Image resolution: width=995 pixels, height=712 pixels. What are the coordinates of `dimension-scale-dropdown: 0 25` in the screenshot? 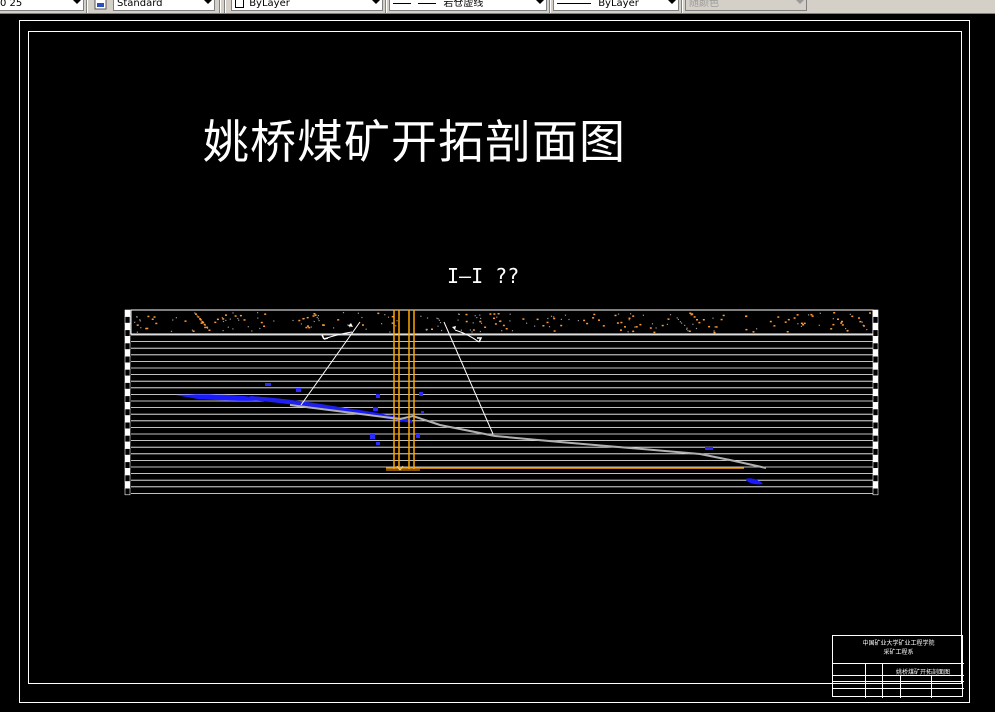 It's located at (42, 5).